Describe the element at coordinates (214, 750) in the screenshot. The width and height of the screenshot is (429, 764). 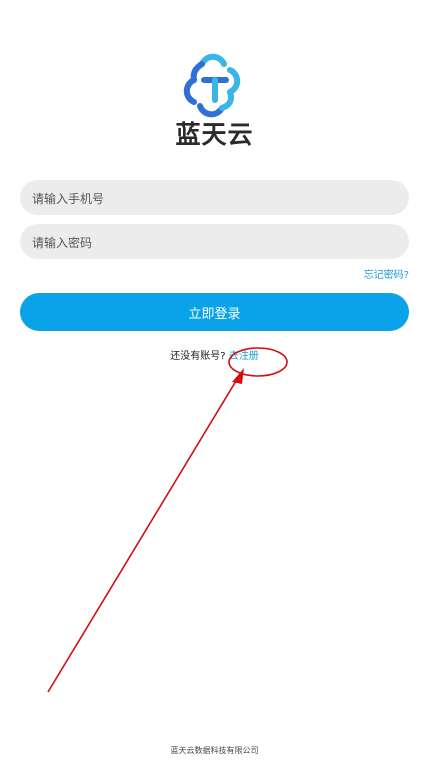
I see `footer-company: 蓝天云数据科技有限公司` at that location.